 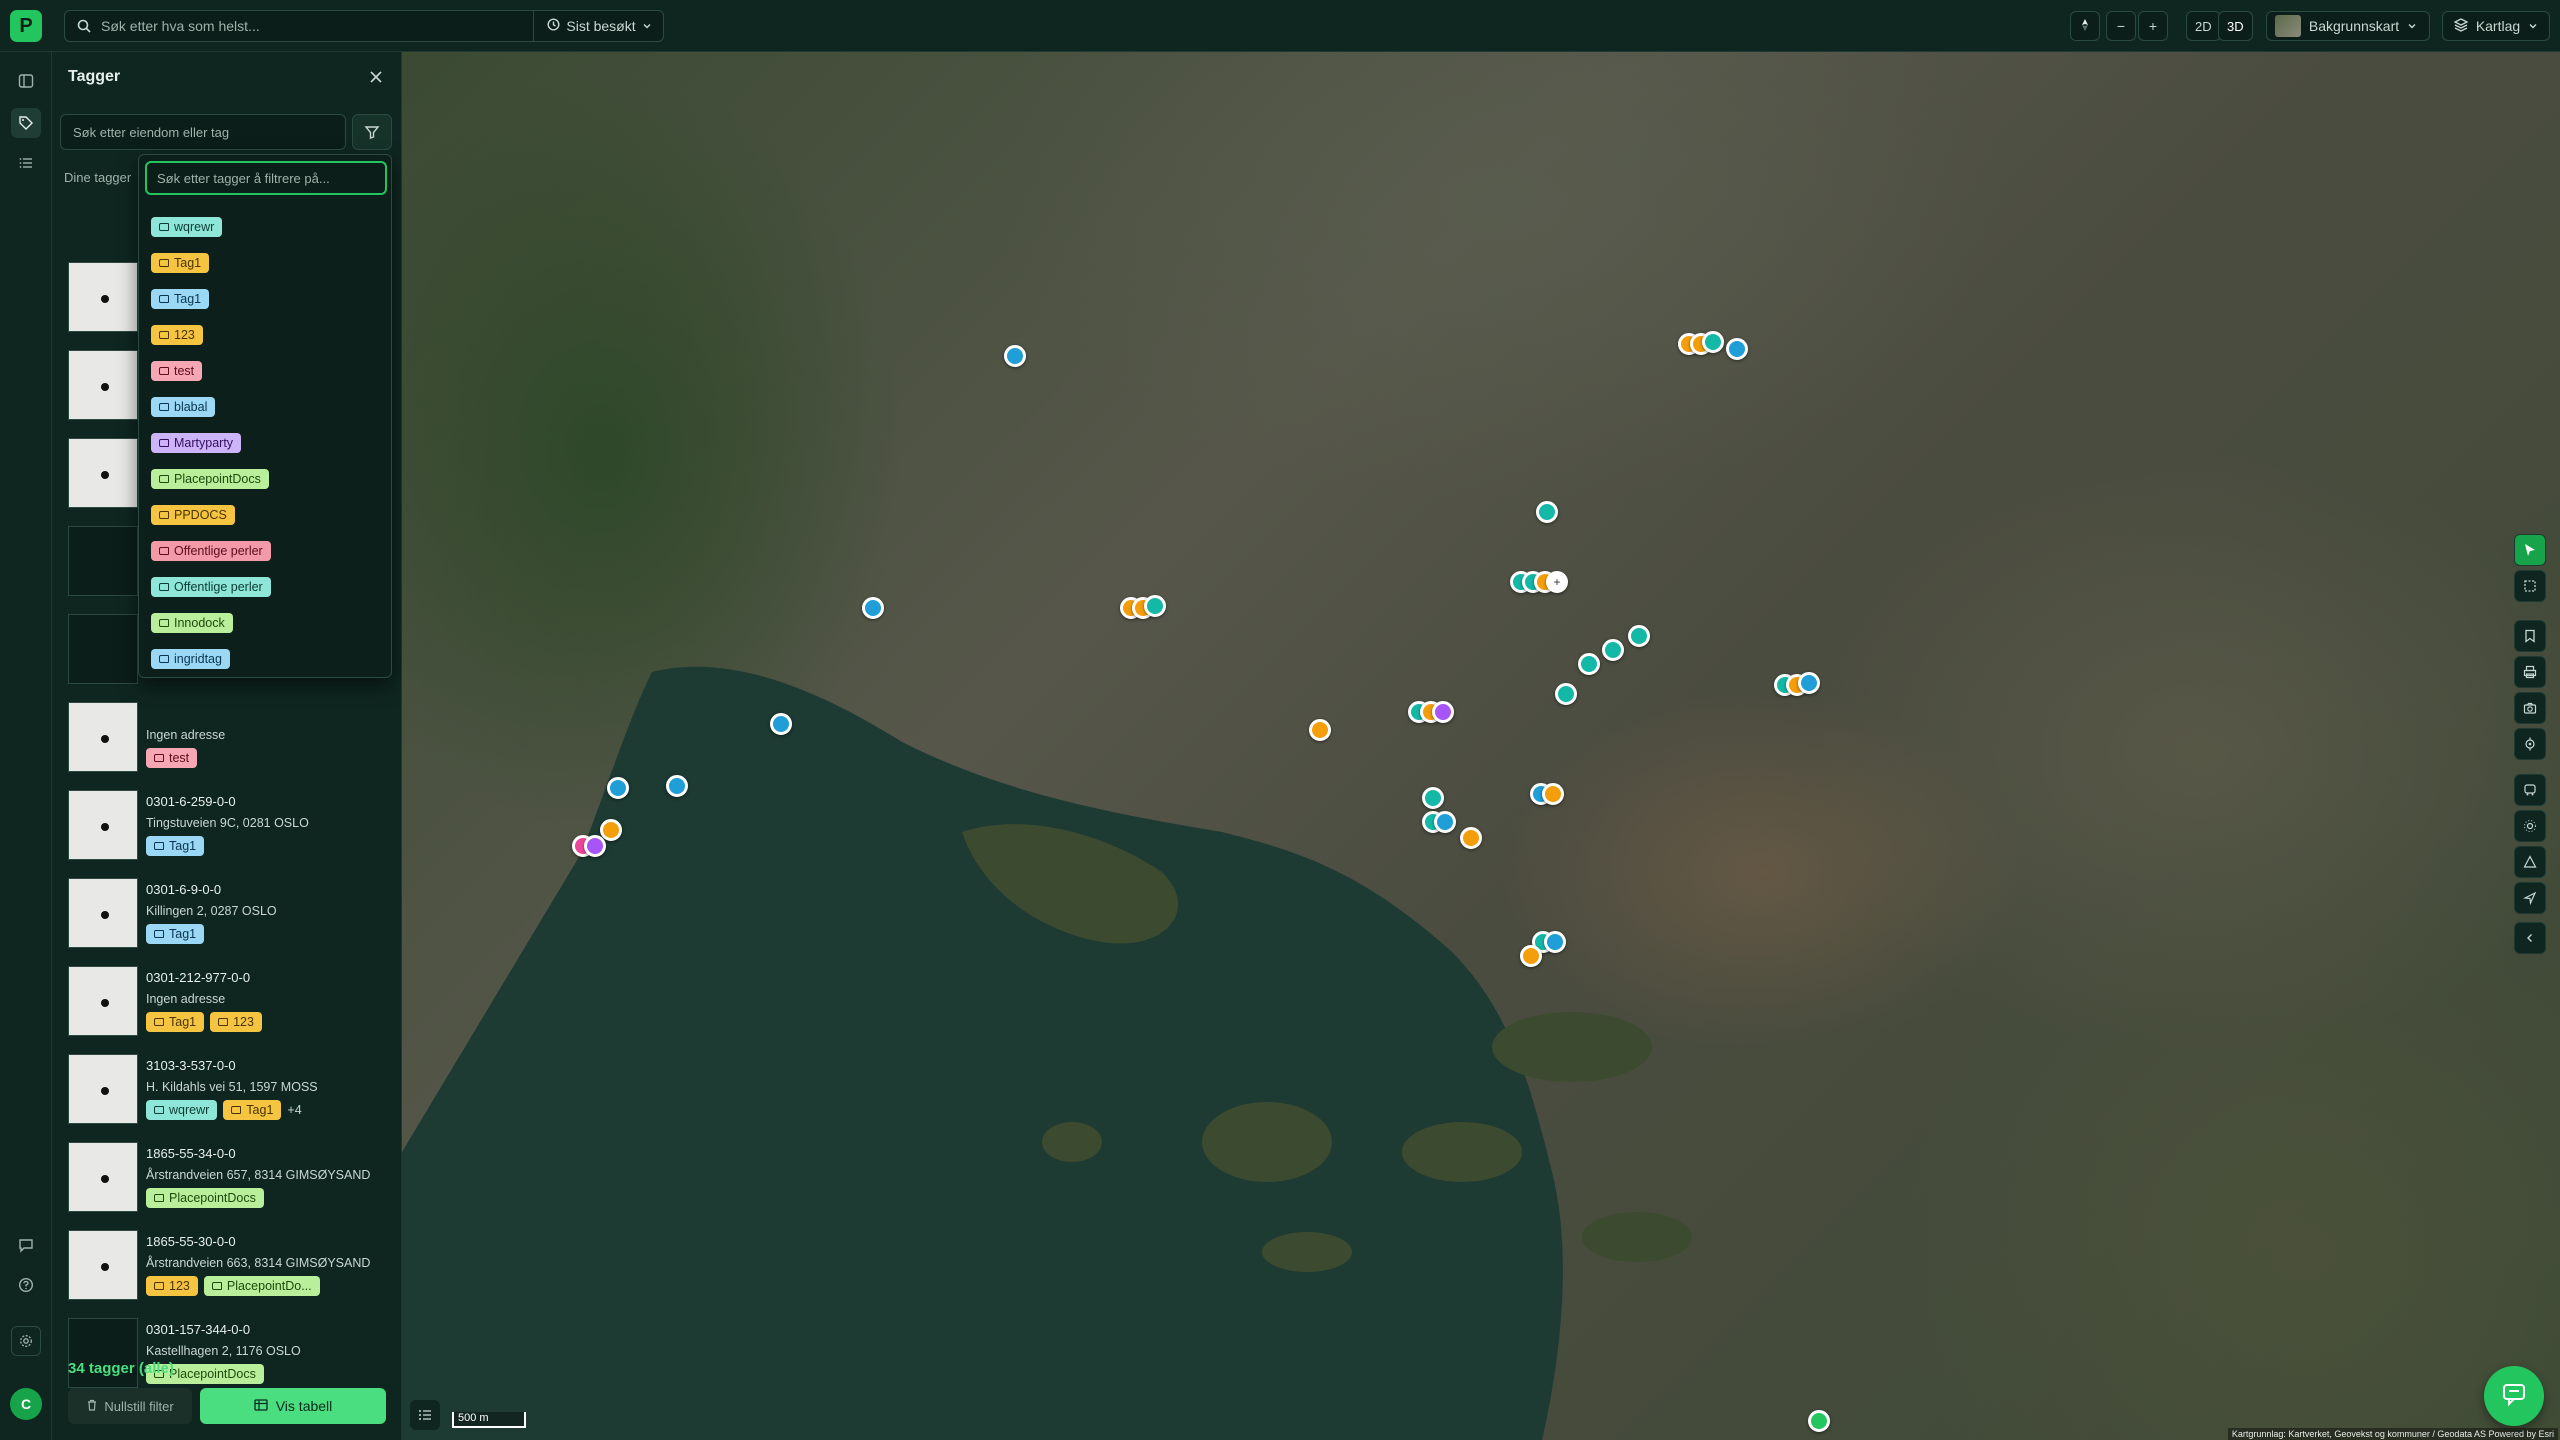 What do you see at coordinates (177, 335) in the screenshot?
I see `tag-option: 123` at bounding box center [177, 335].